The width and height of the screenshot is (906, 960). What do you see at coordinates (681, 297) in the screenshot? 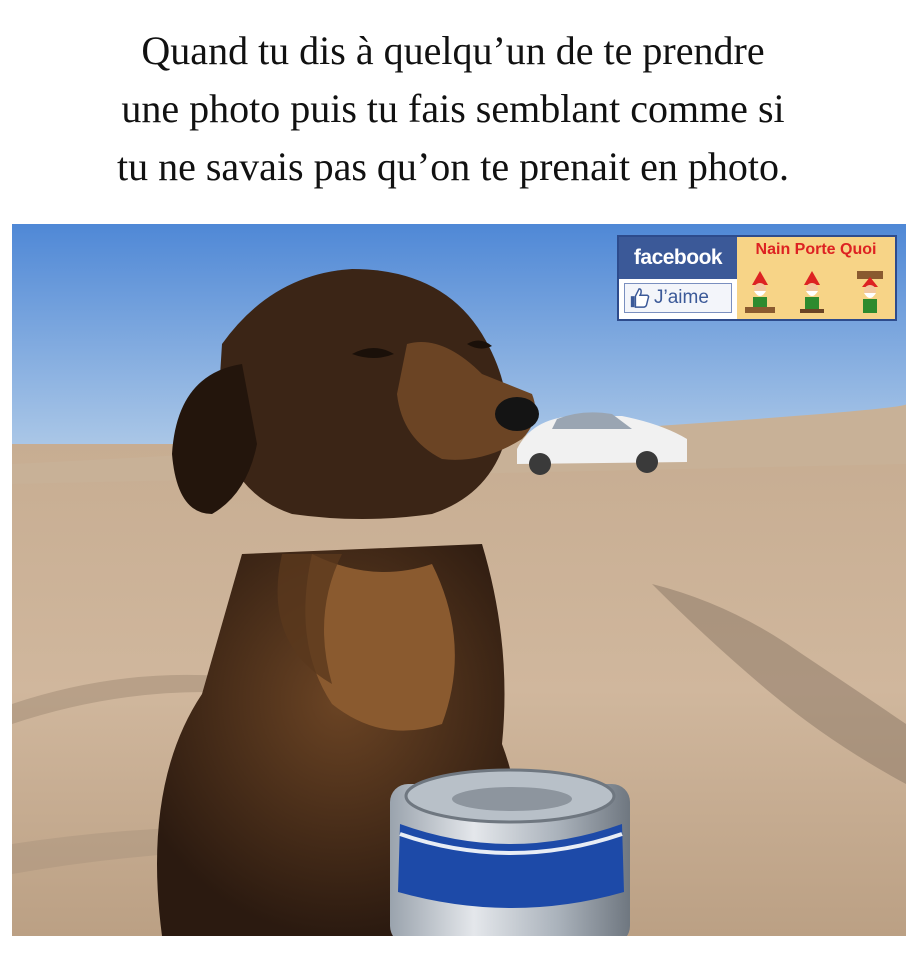
I see `like-label: J’aime` at bounding box center [681, 297].